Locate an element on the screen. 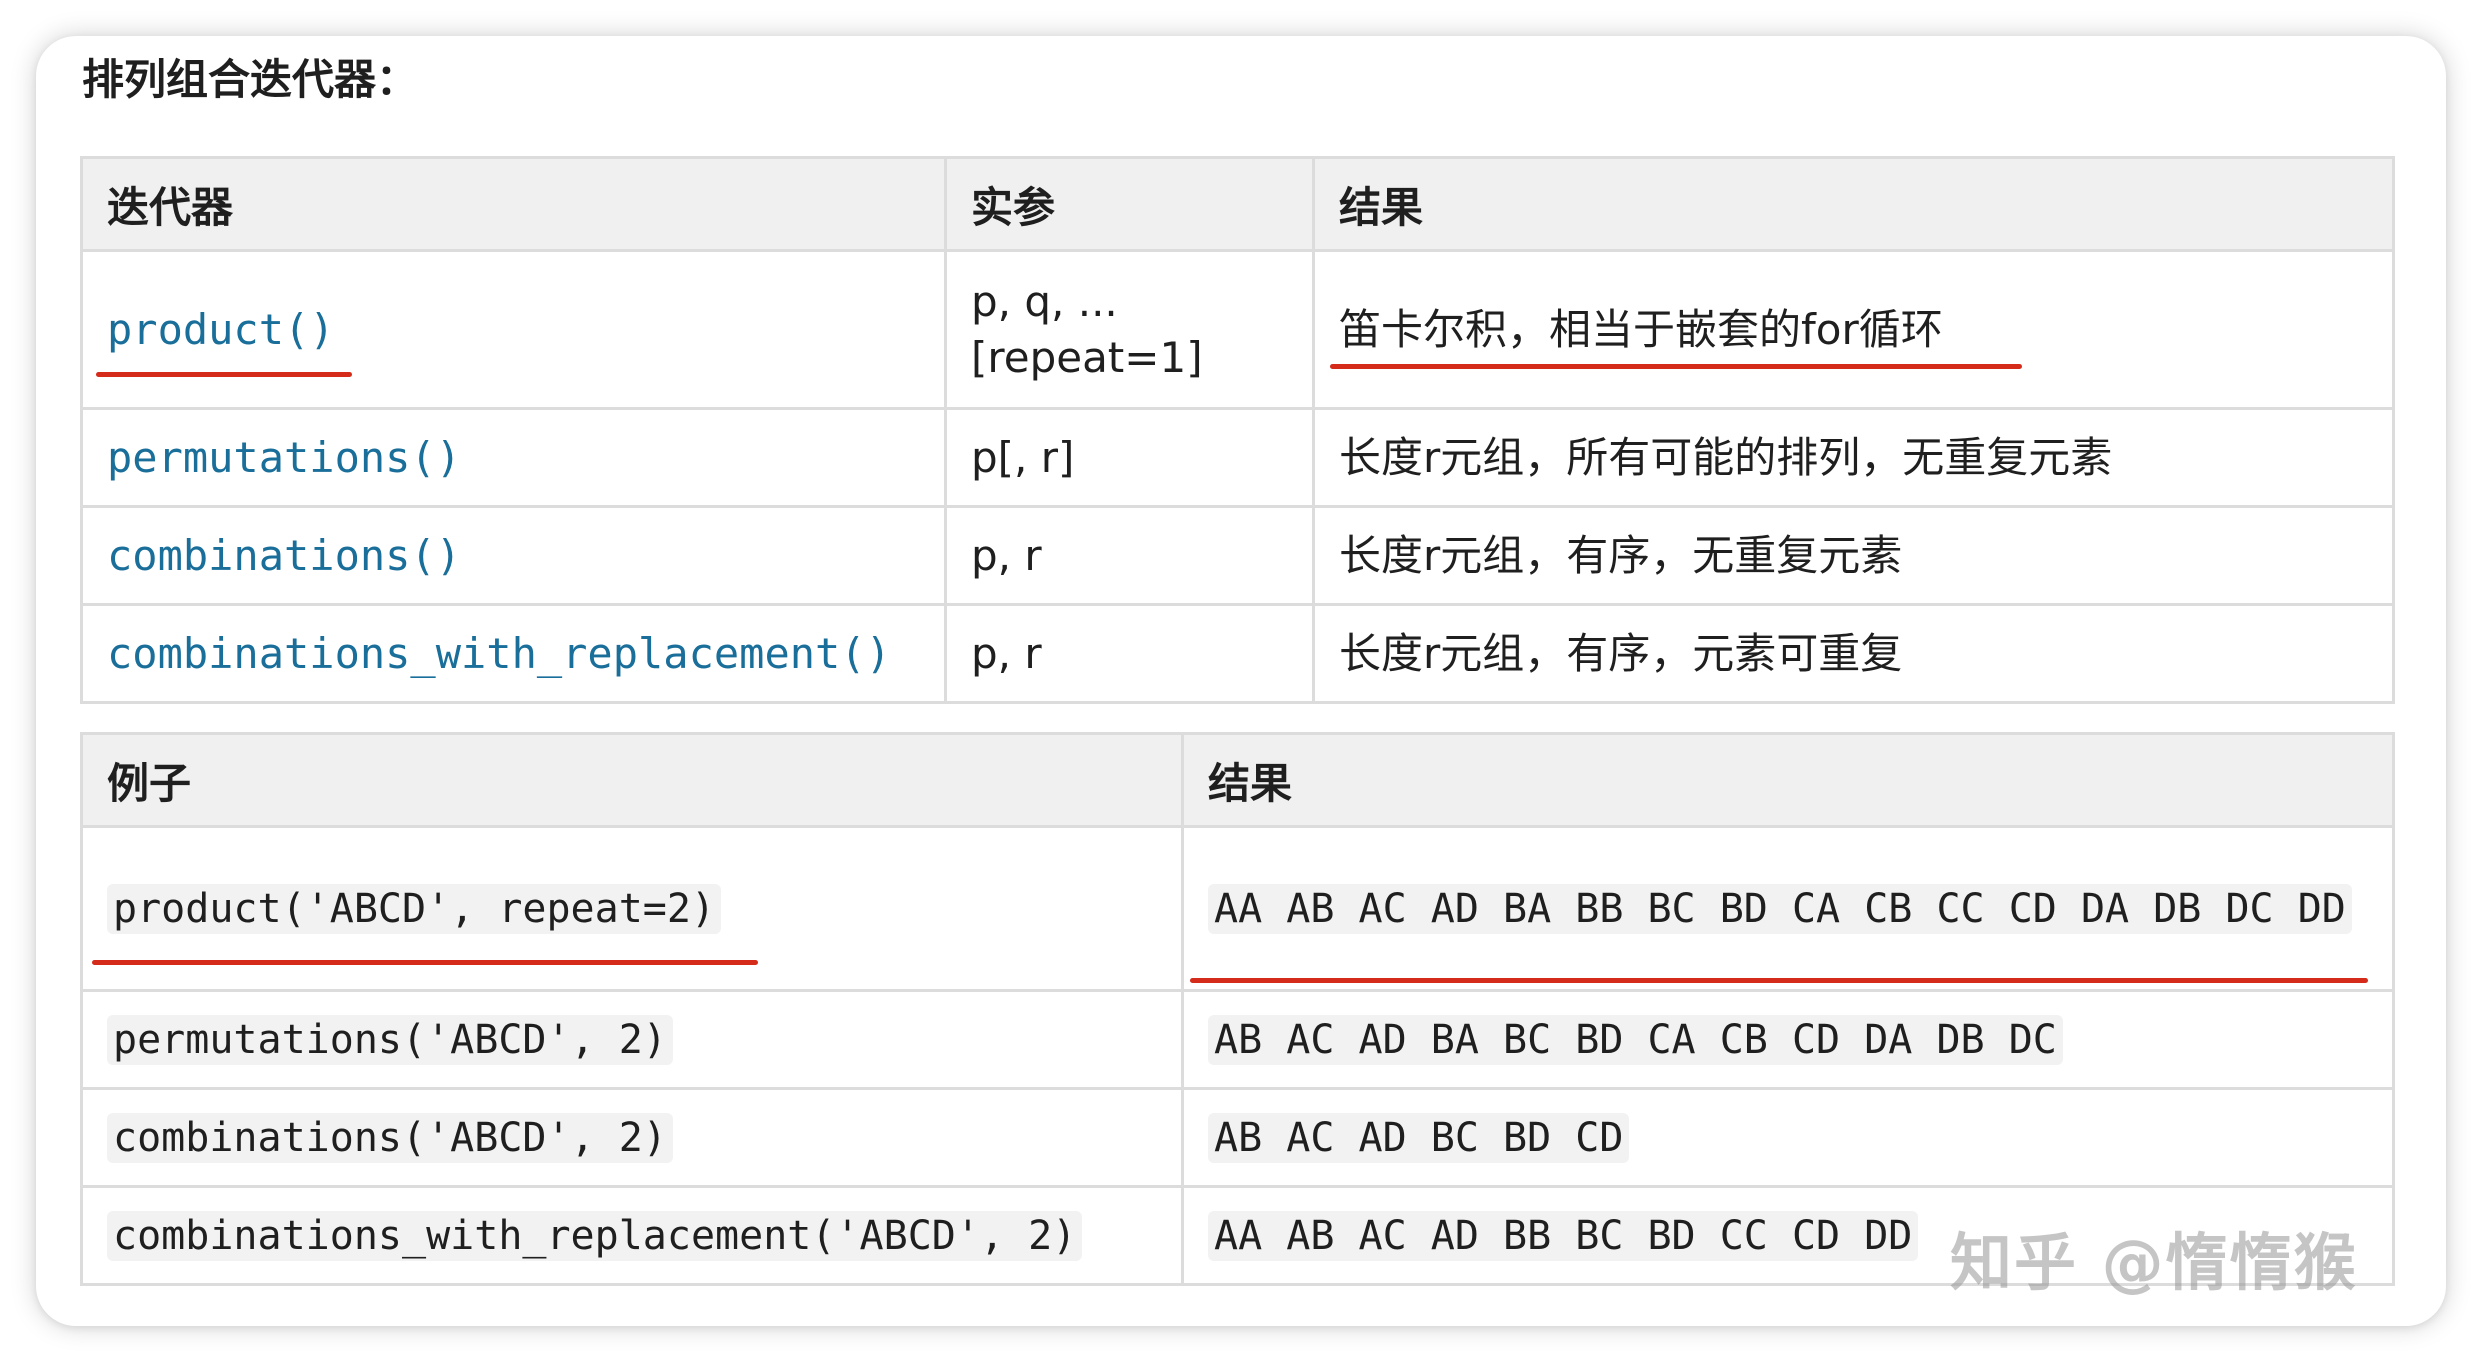 The height and width of the screenshot is (1362, 2482). underline-product is located at coordinates (224, 374).